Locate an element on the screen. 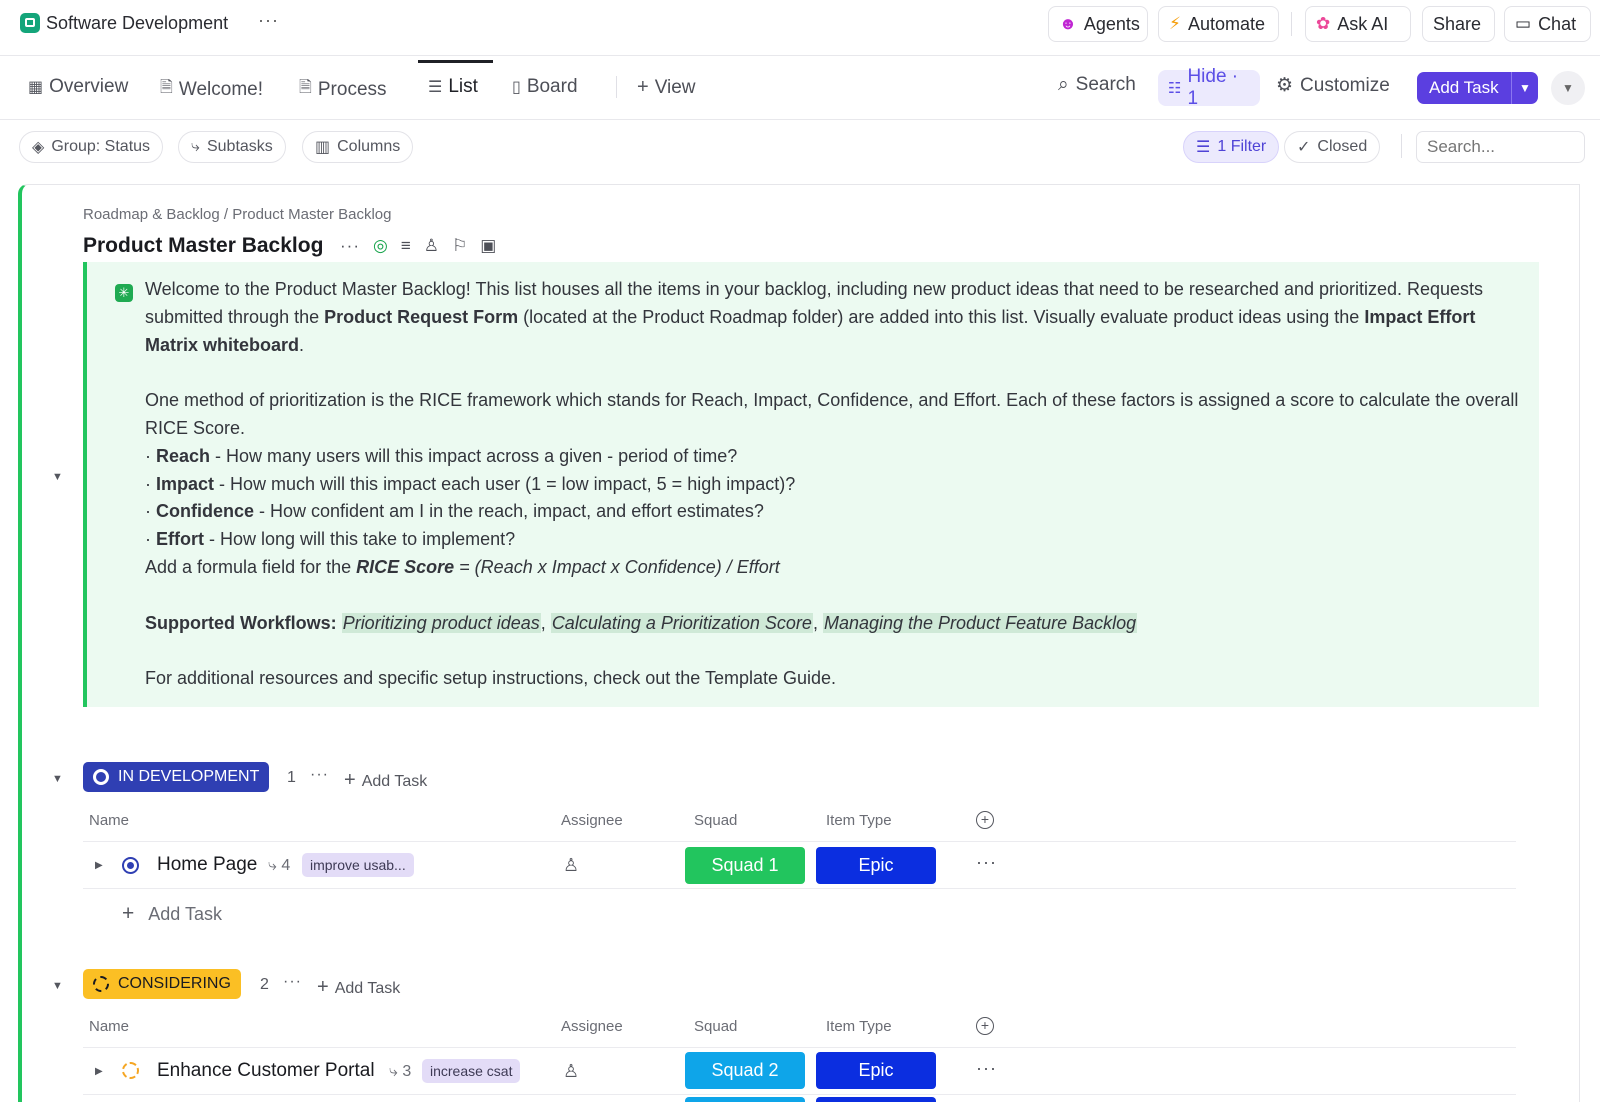 The height and width of the screenshot is (1102, 1600). add-task-button: Add Task ▼ is located at coordinates (1477, 88).